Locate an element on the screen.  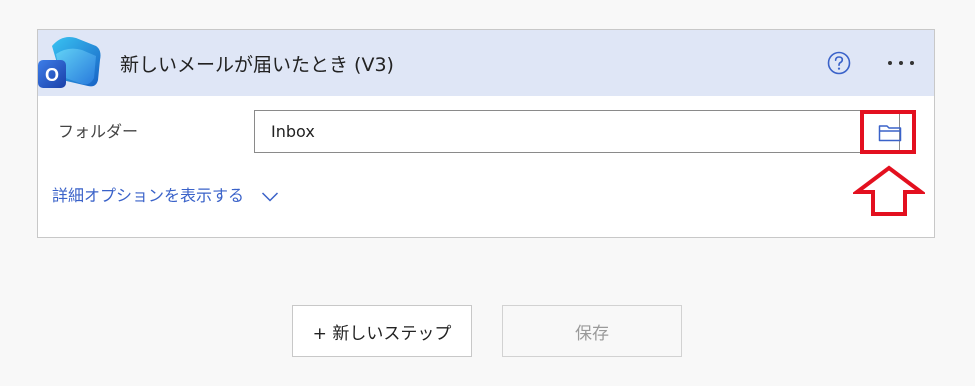
folder-icon is located at coordinates (890, 133).